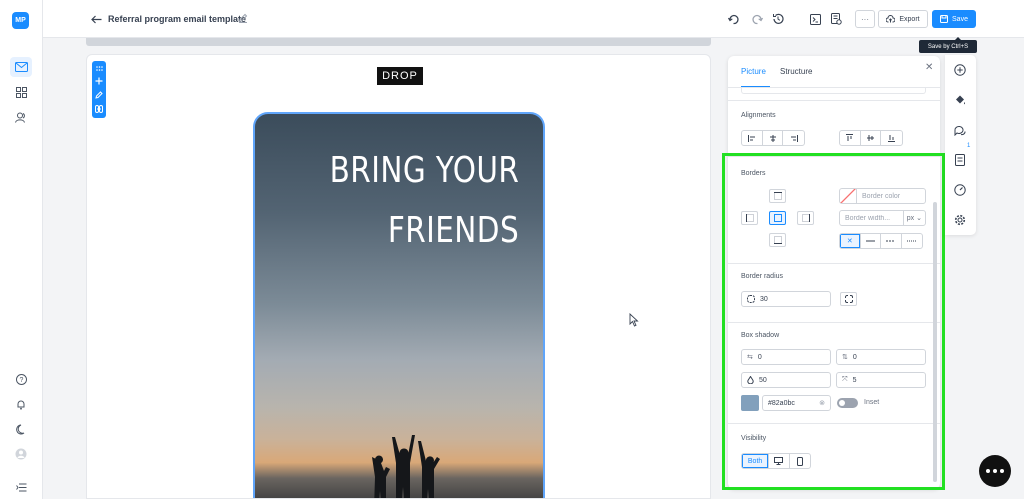 The width and height of the screenshot is (1024, 499). What do you see at coordinates (21, 487) in the screenshot?
I see `collapse-menu-icon` at bounding box center [21, 487].